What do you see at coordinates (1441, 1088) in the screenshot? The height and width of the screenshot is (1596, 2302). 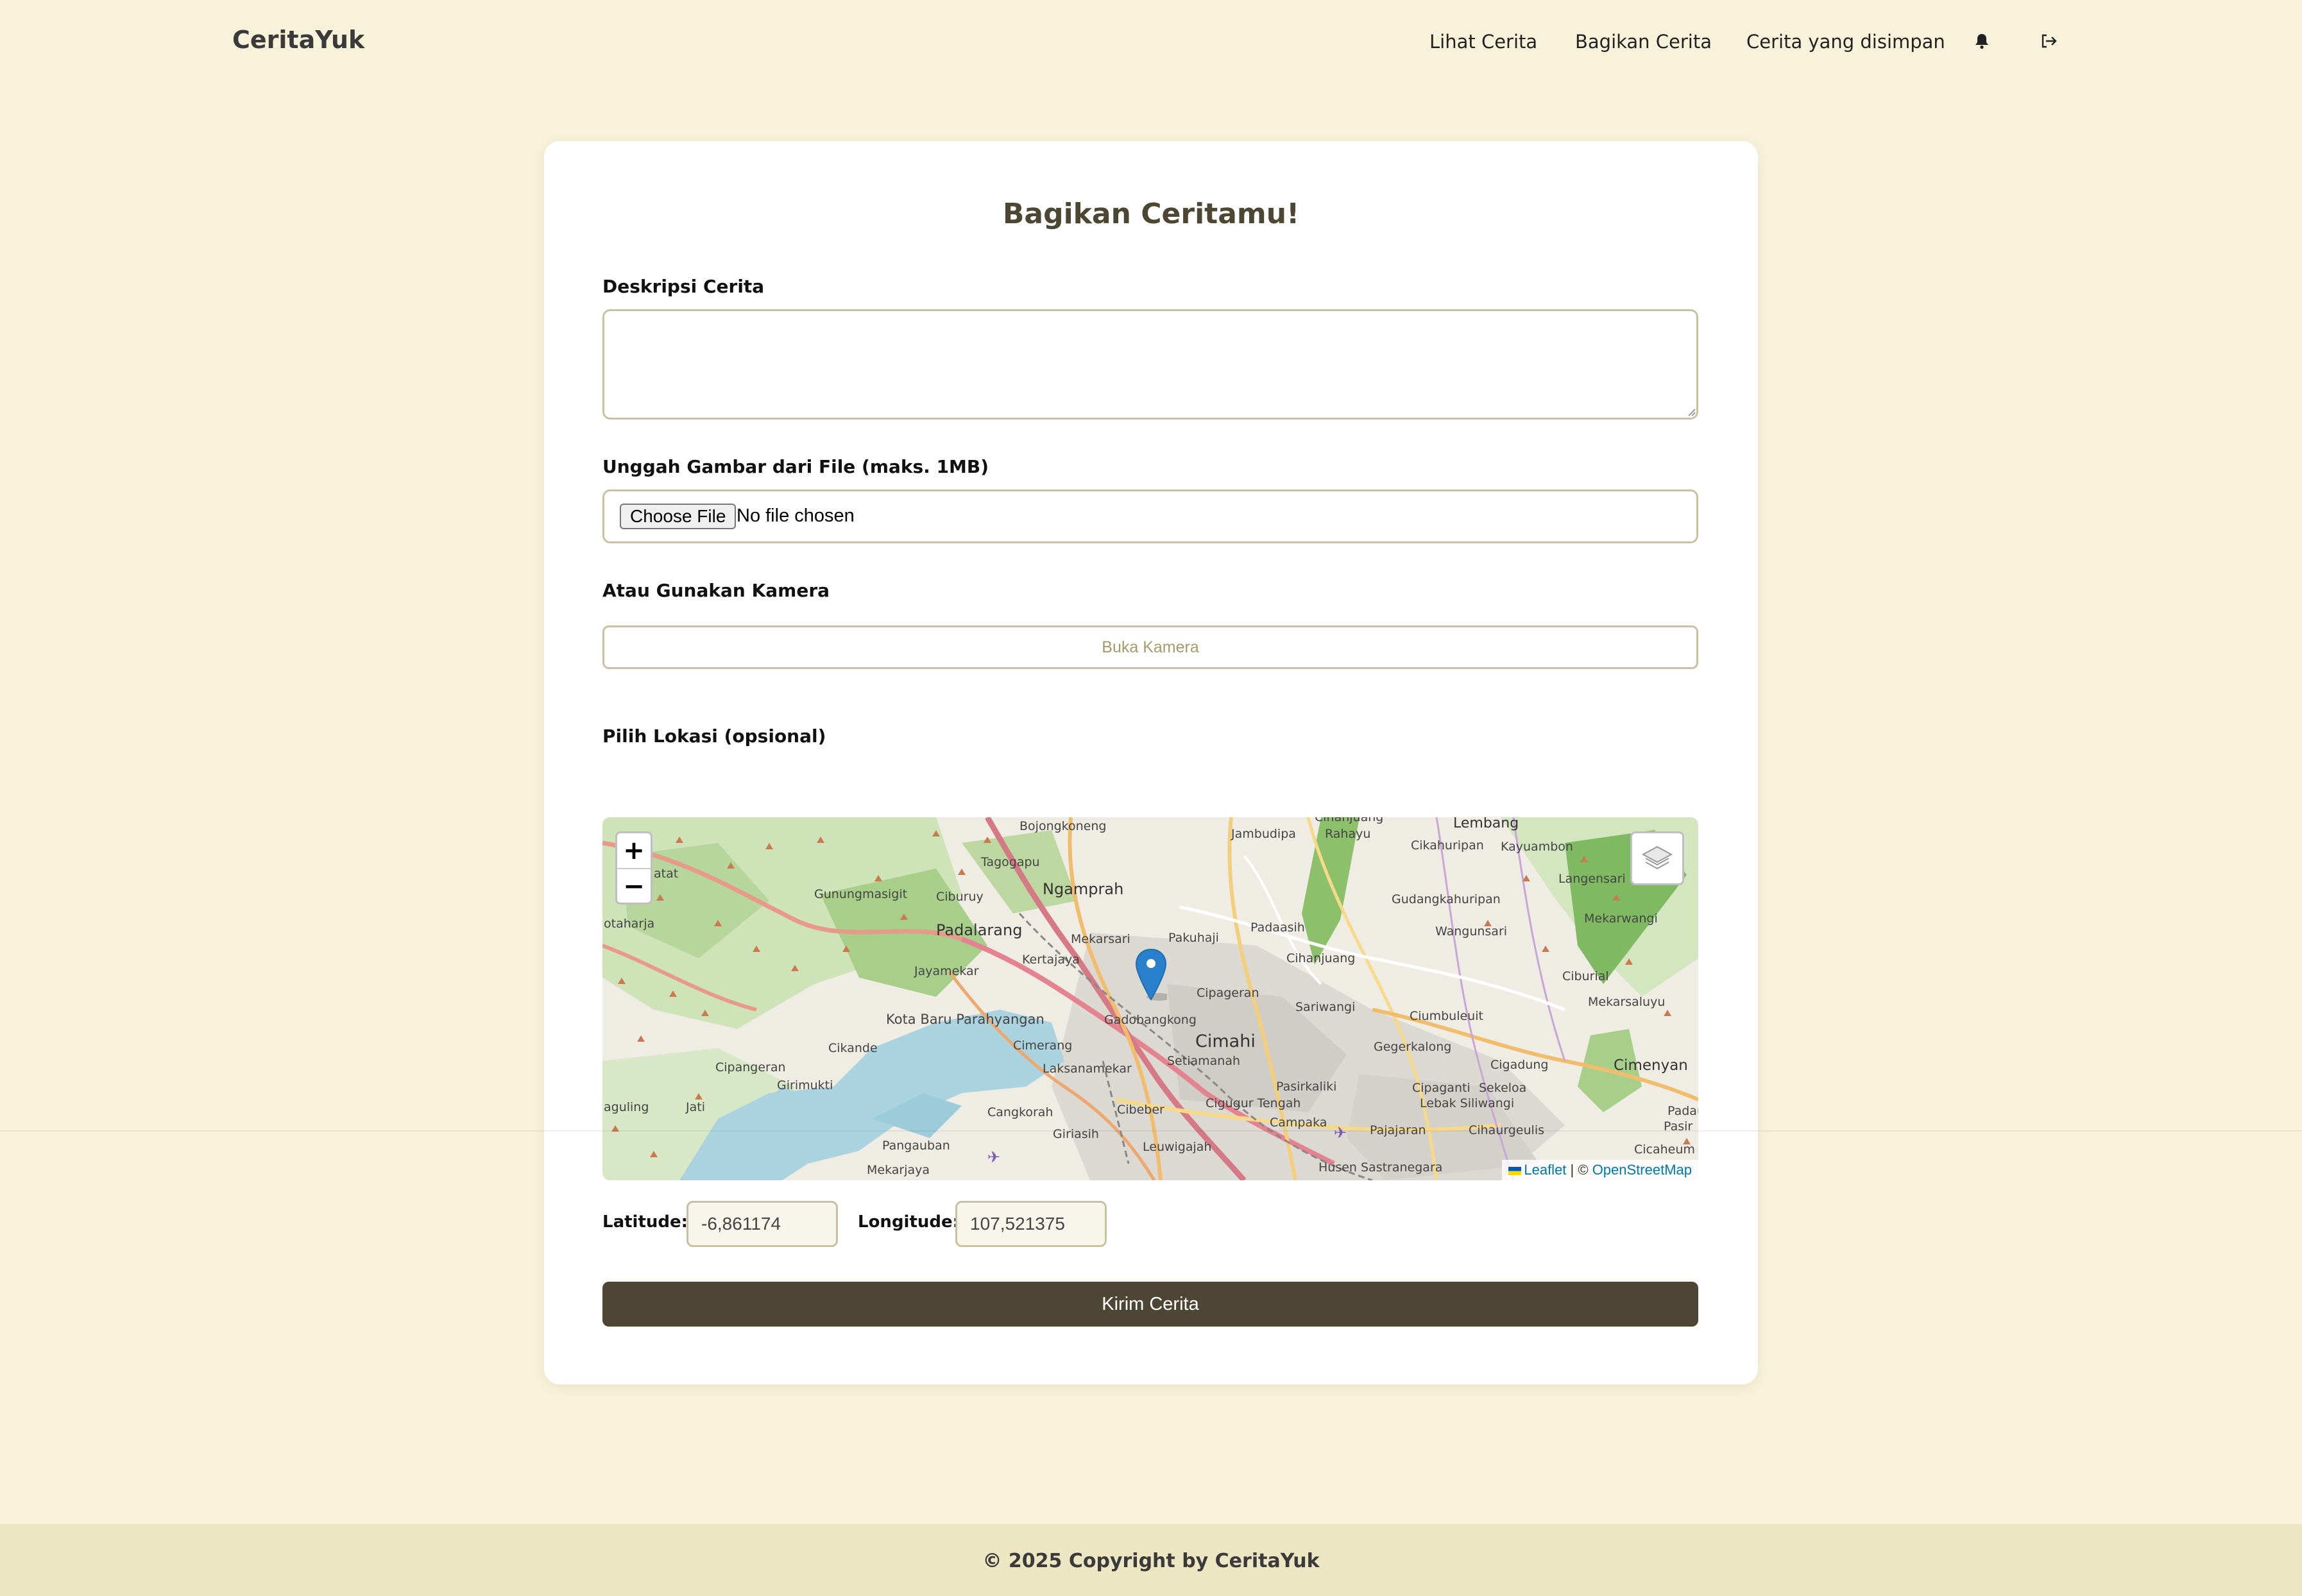 I see `map-label: Cipaganti` at bounding box center [1441, 1088].